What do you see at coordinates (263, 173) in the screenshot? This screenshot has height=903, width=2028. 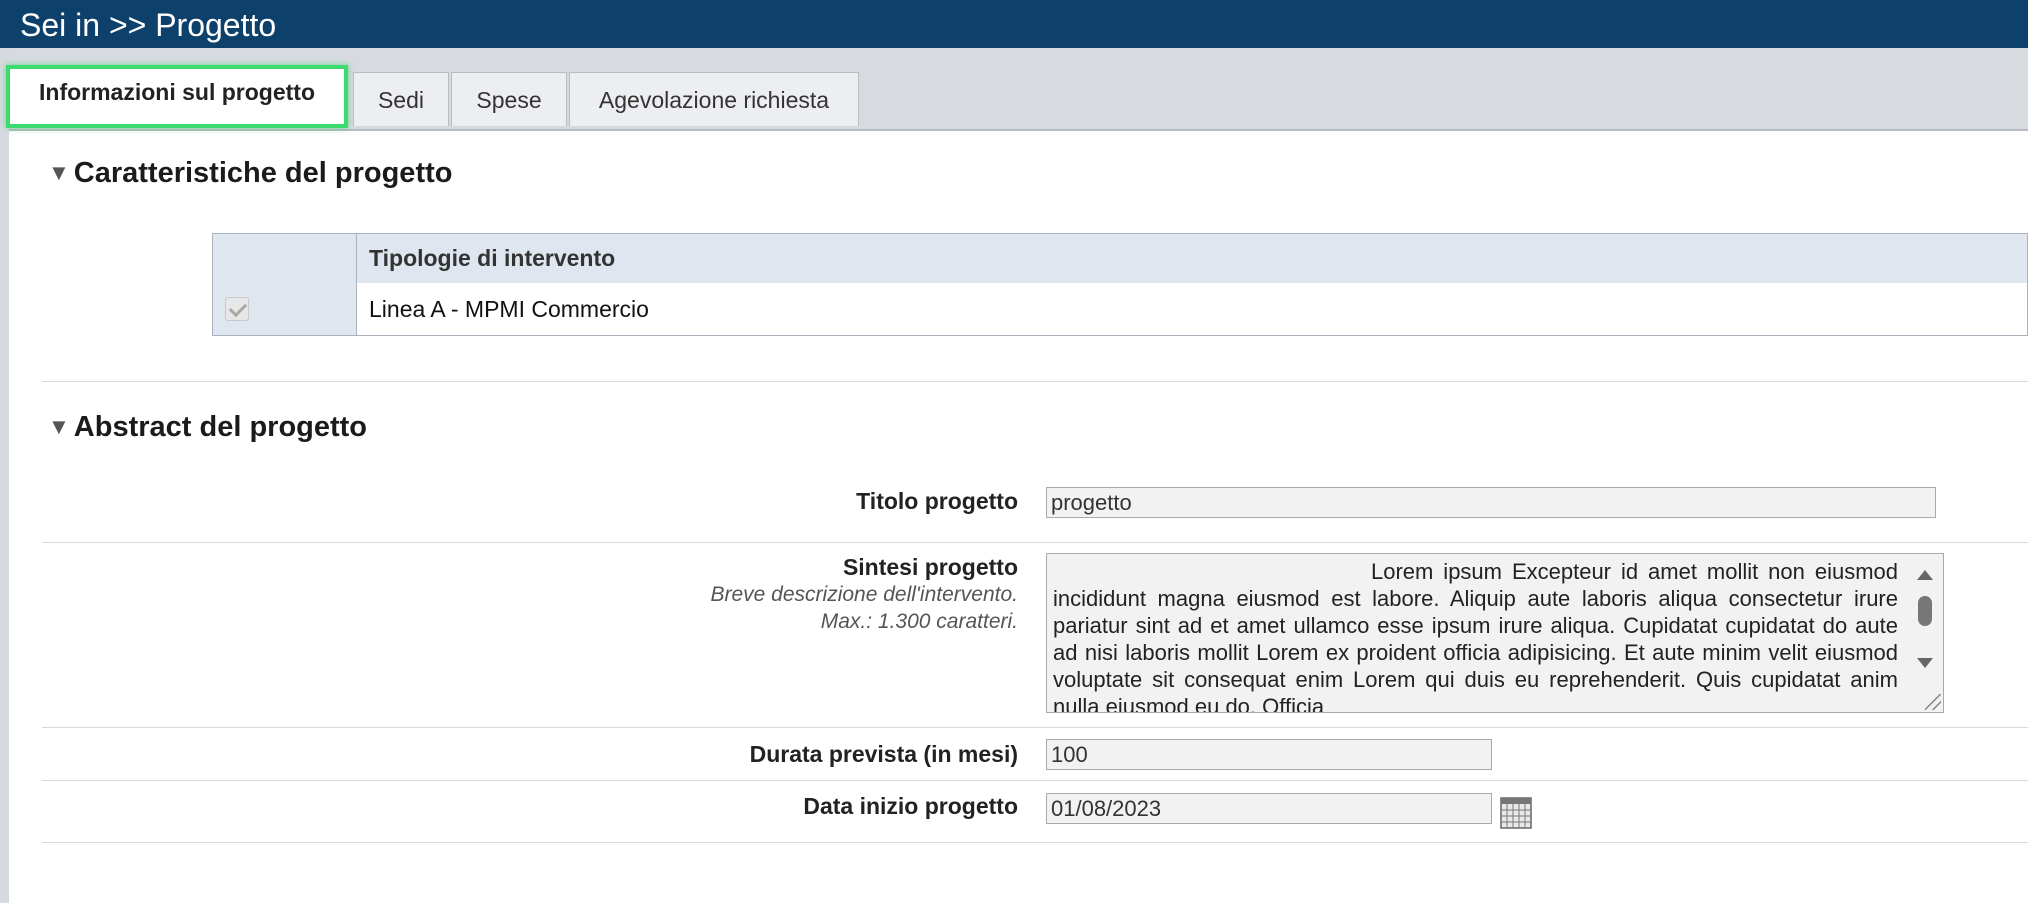 I see `section-title: Caratteristiche del progetto` at bounding box center [263, 173].